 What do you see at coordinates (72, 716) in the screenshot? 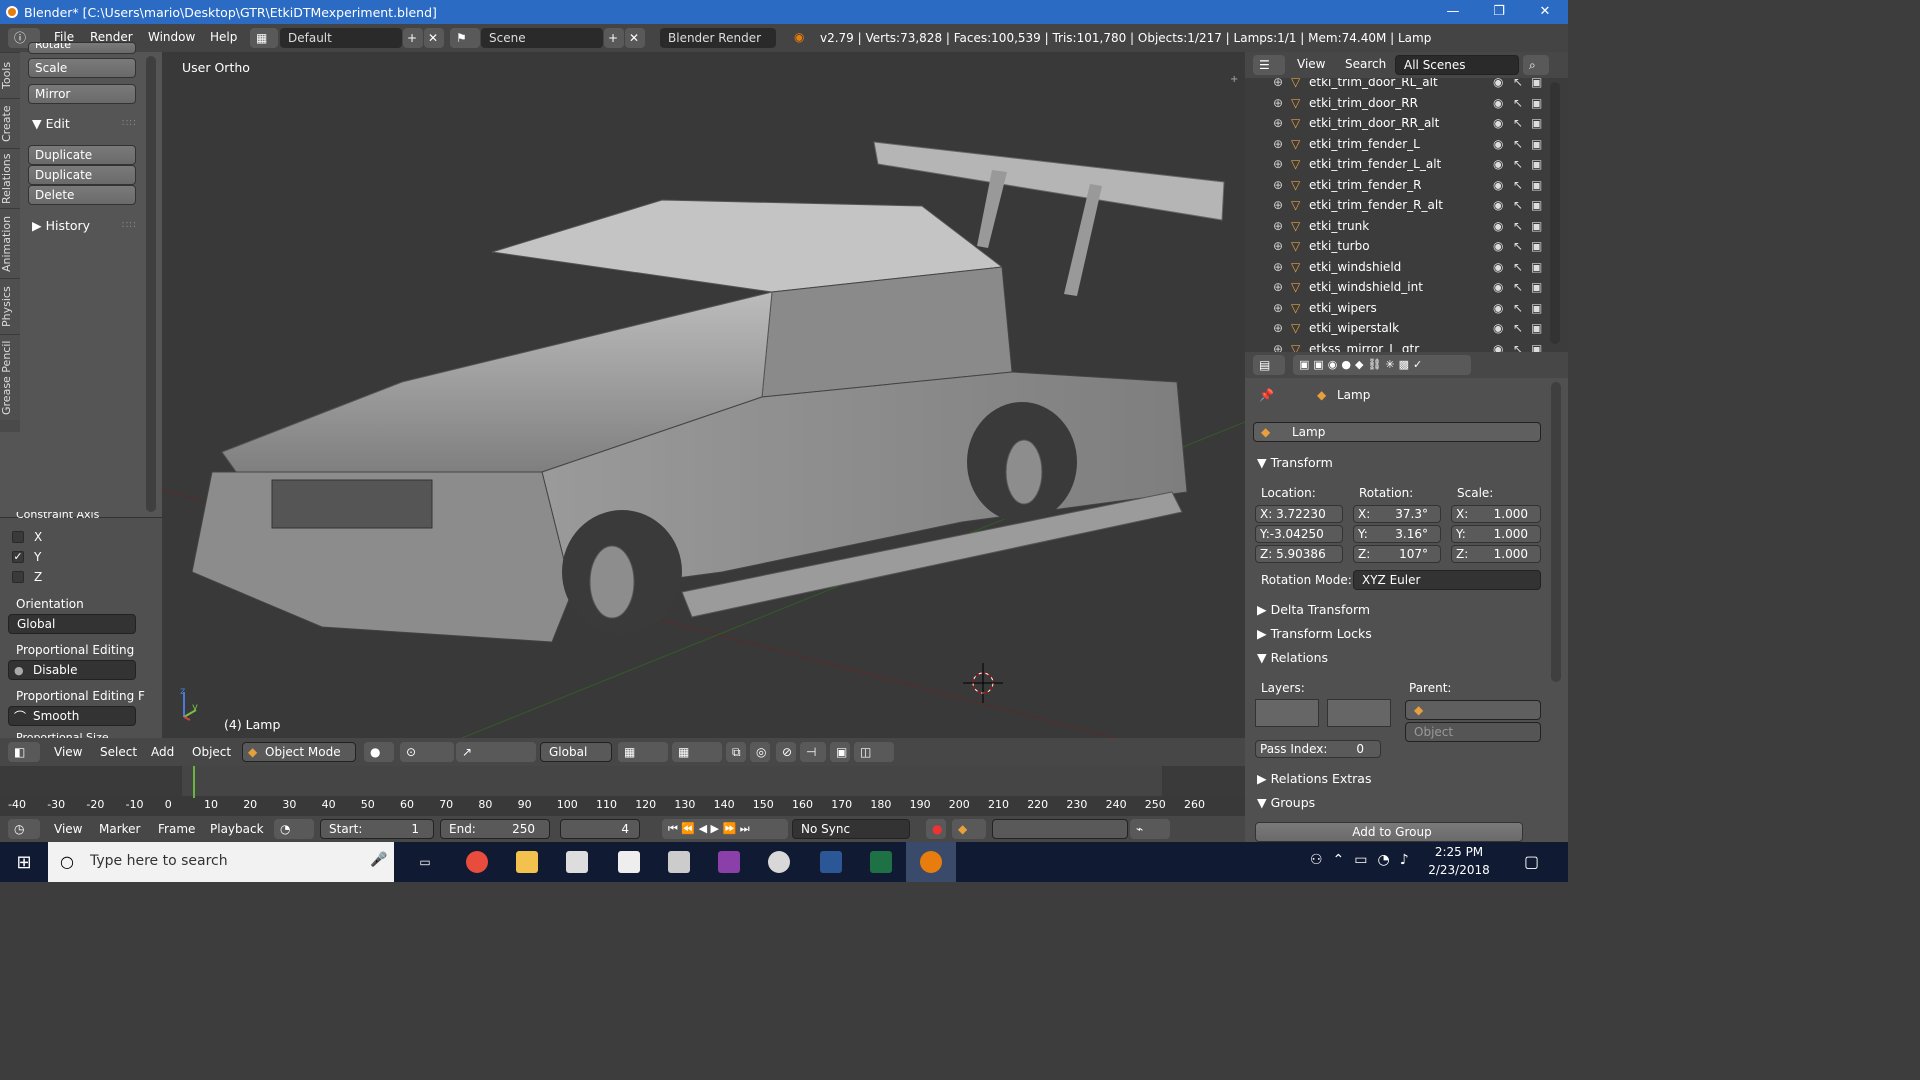
I see `proportional-falloff-select: Smooth` at bounding box center [72, 716].